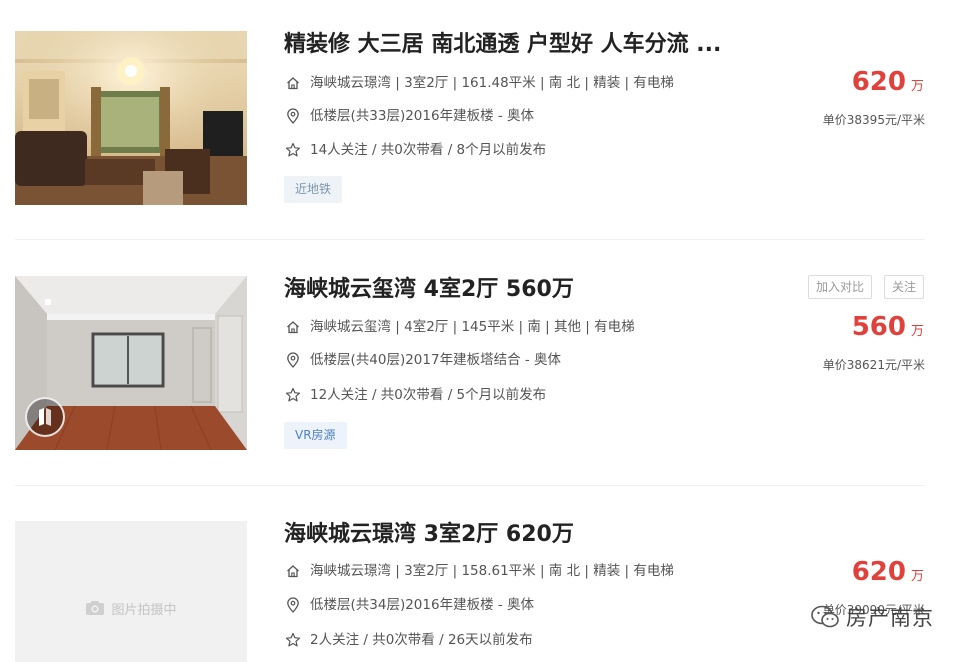 This screenshot has width=964, height=662. What do you see at coordinates (890, 618) in the screenshot?
I see `watermark-text: 房产南京` at bounding box center [890, 618].